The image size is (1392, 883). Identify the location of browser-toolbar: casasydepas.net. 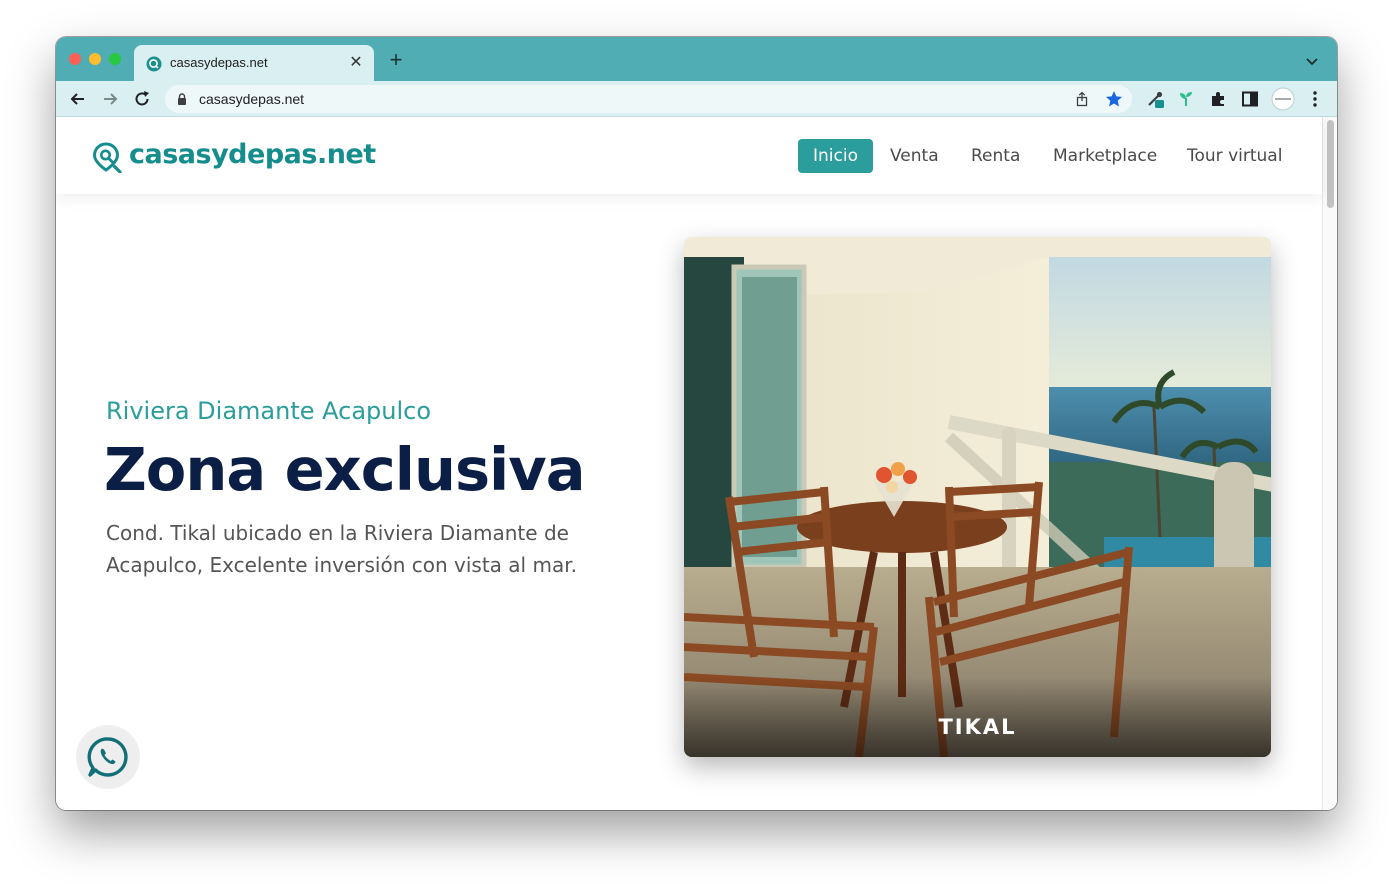
(696, 99).